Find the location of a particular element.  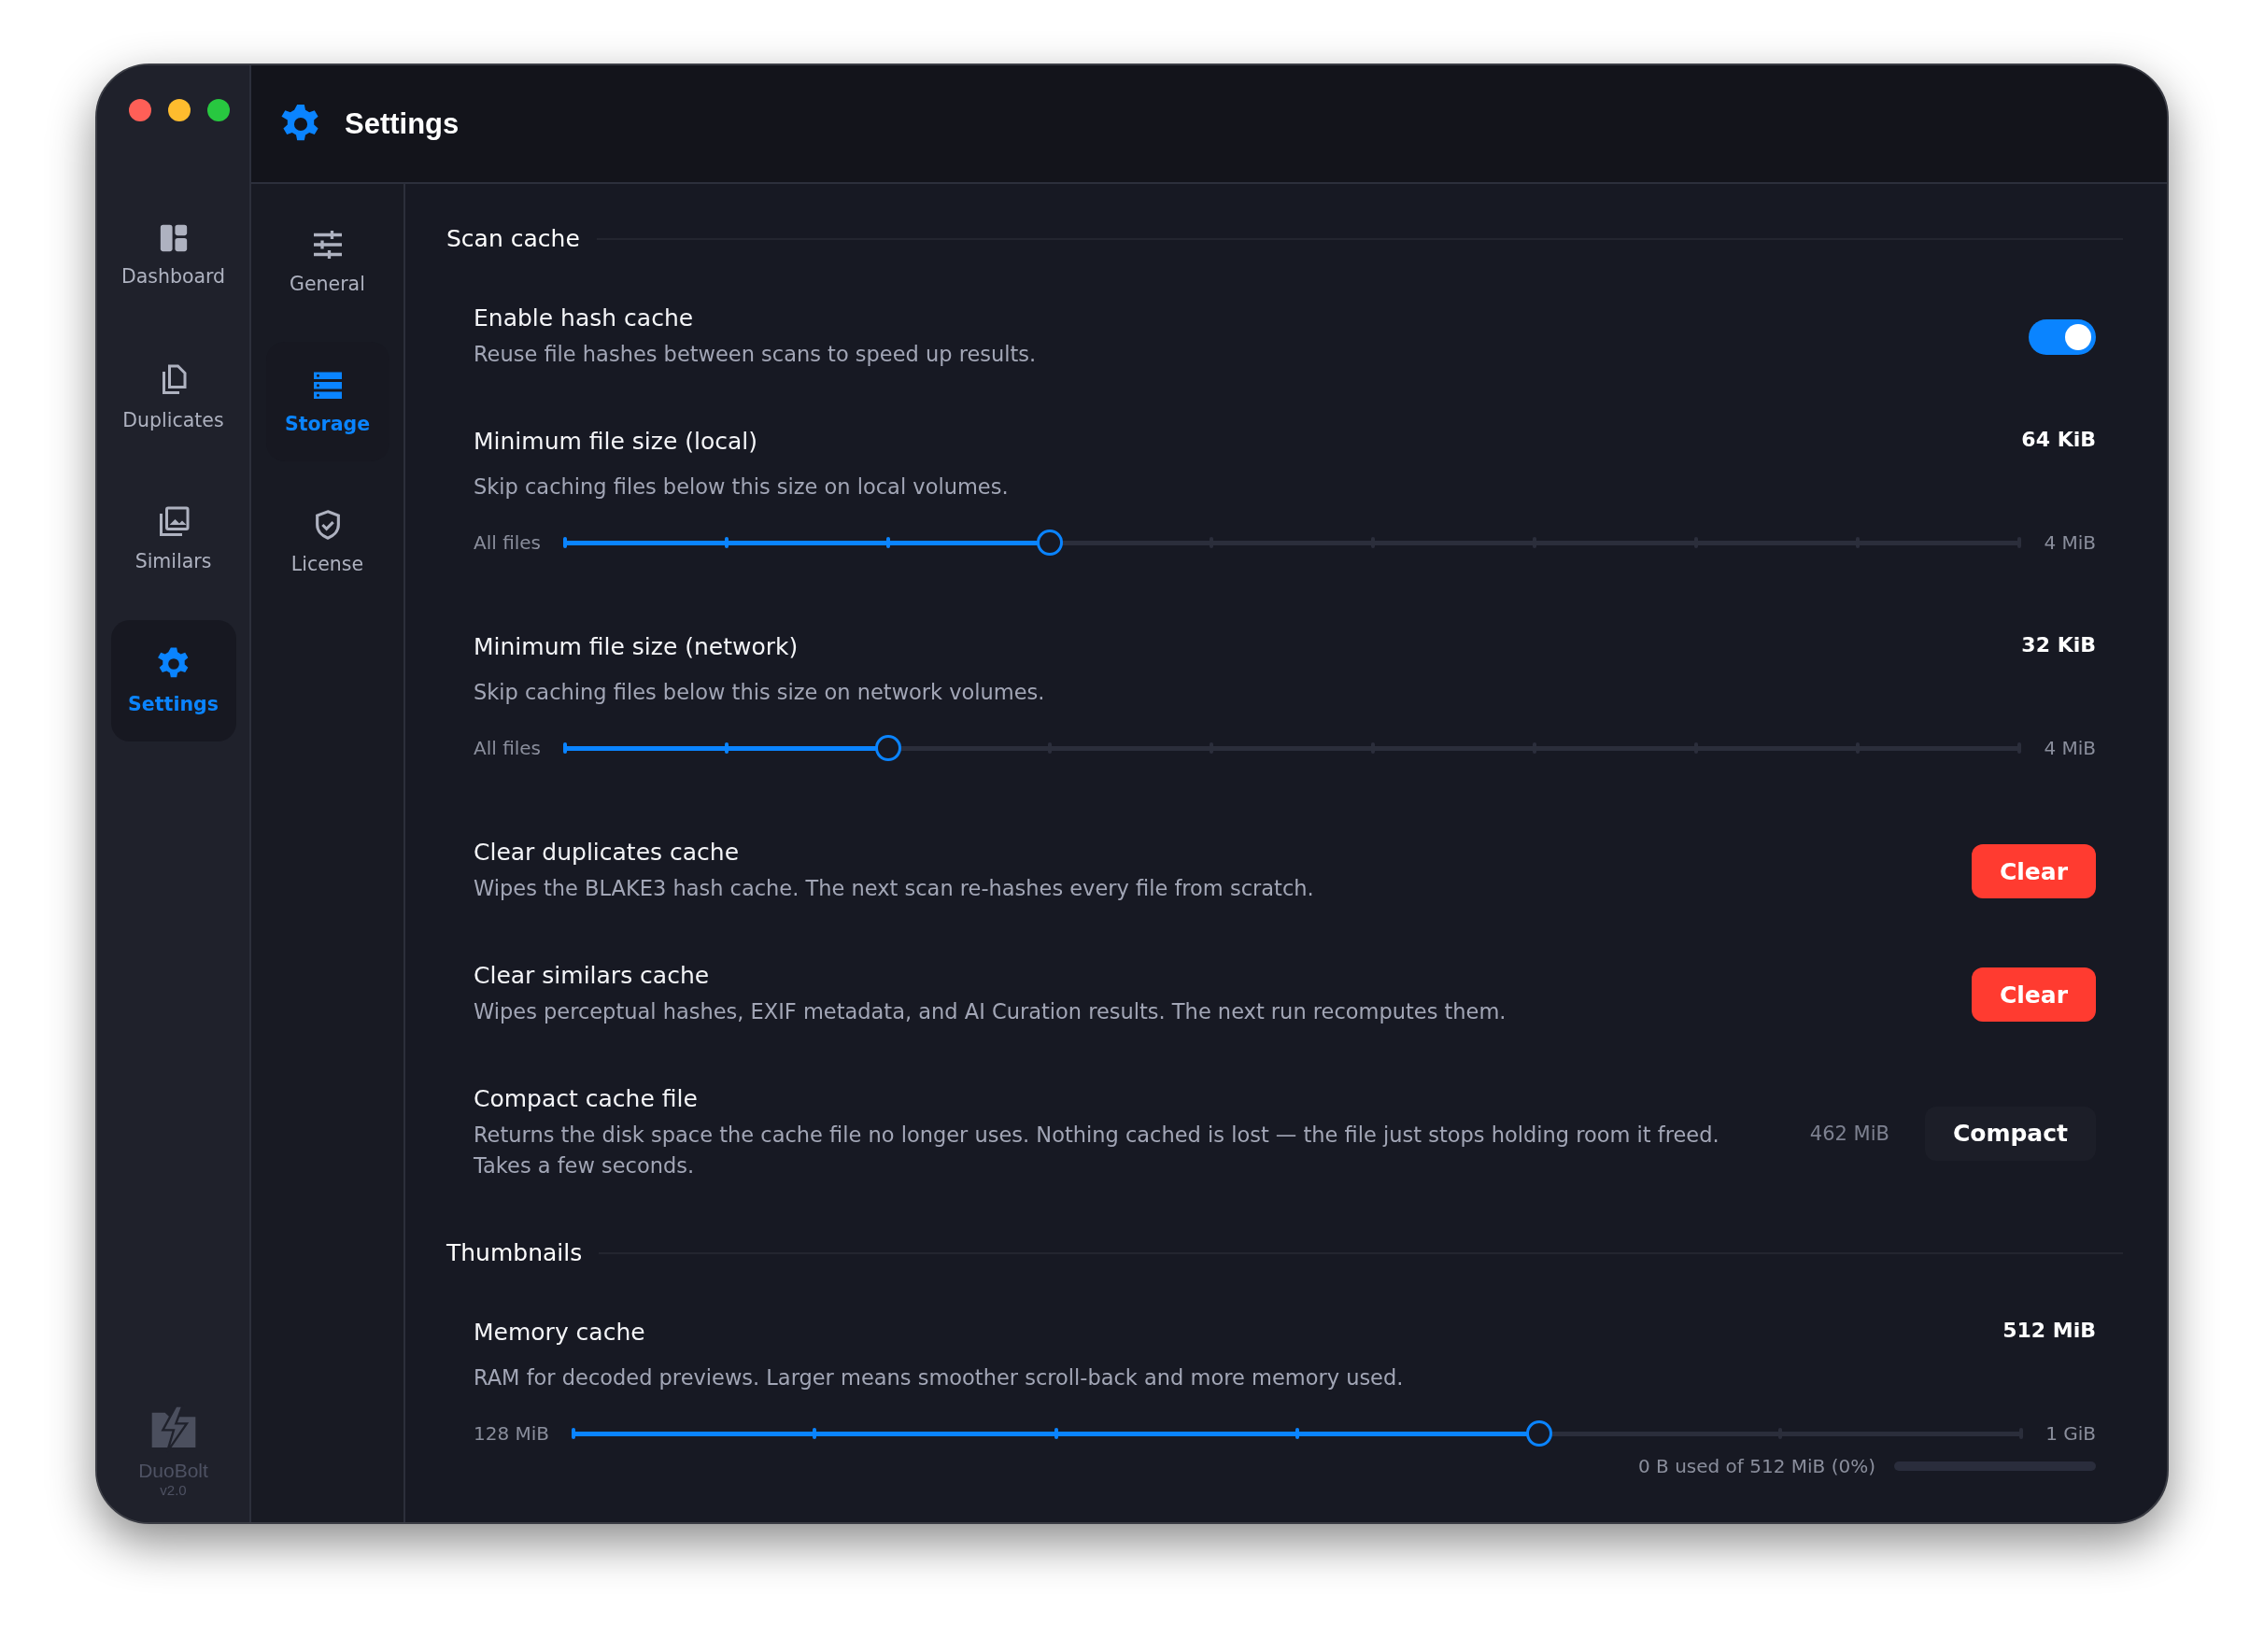

setting-title: Clear similars cache is located at coordinates (593, 975).